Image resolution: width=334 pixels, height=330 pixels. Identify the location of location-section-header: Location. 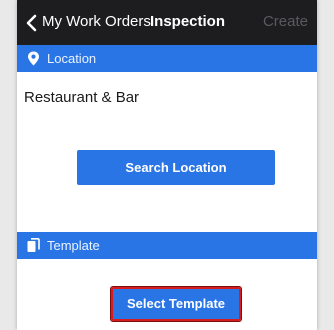
(167, 58).